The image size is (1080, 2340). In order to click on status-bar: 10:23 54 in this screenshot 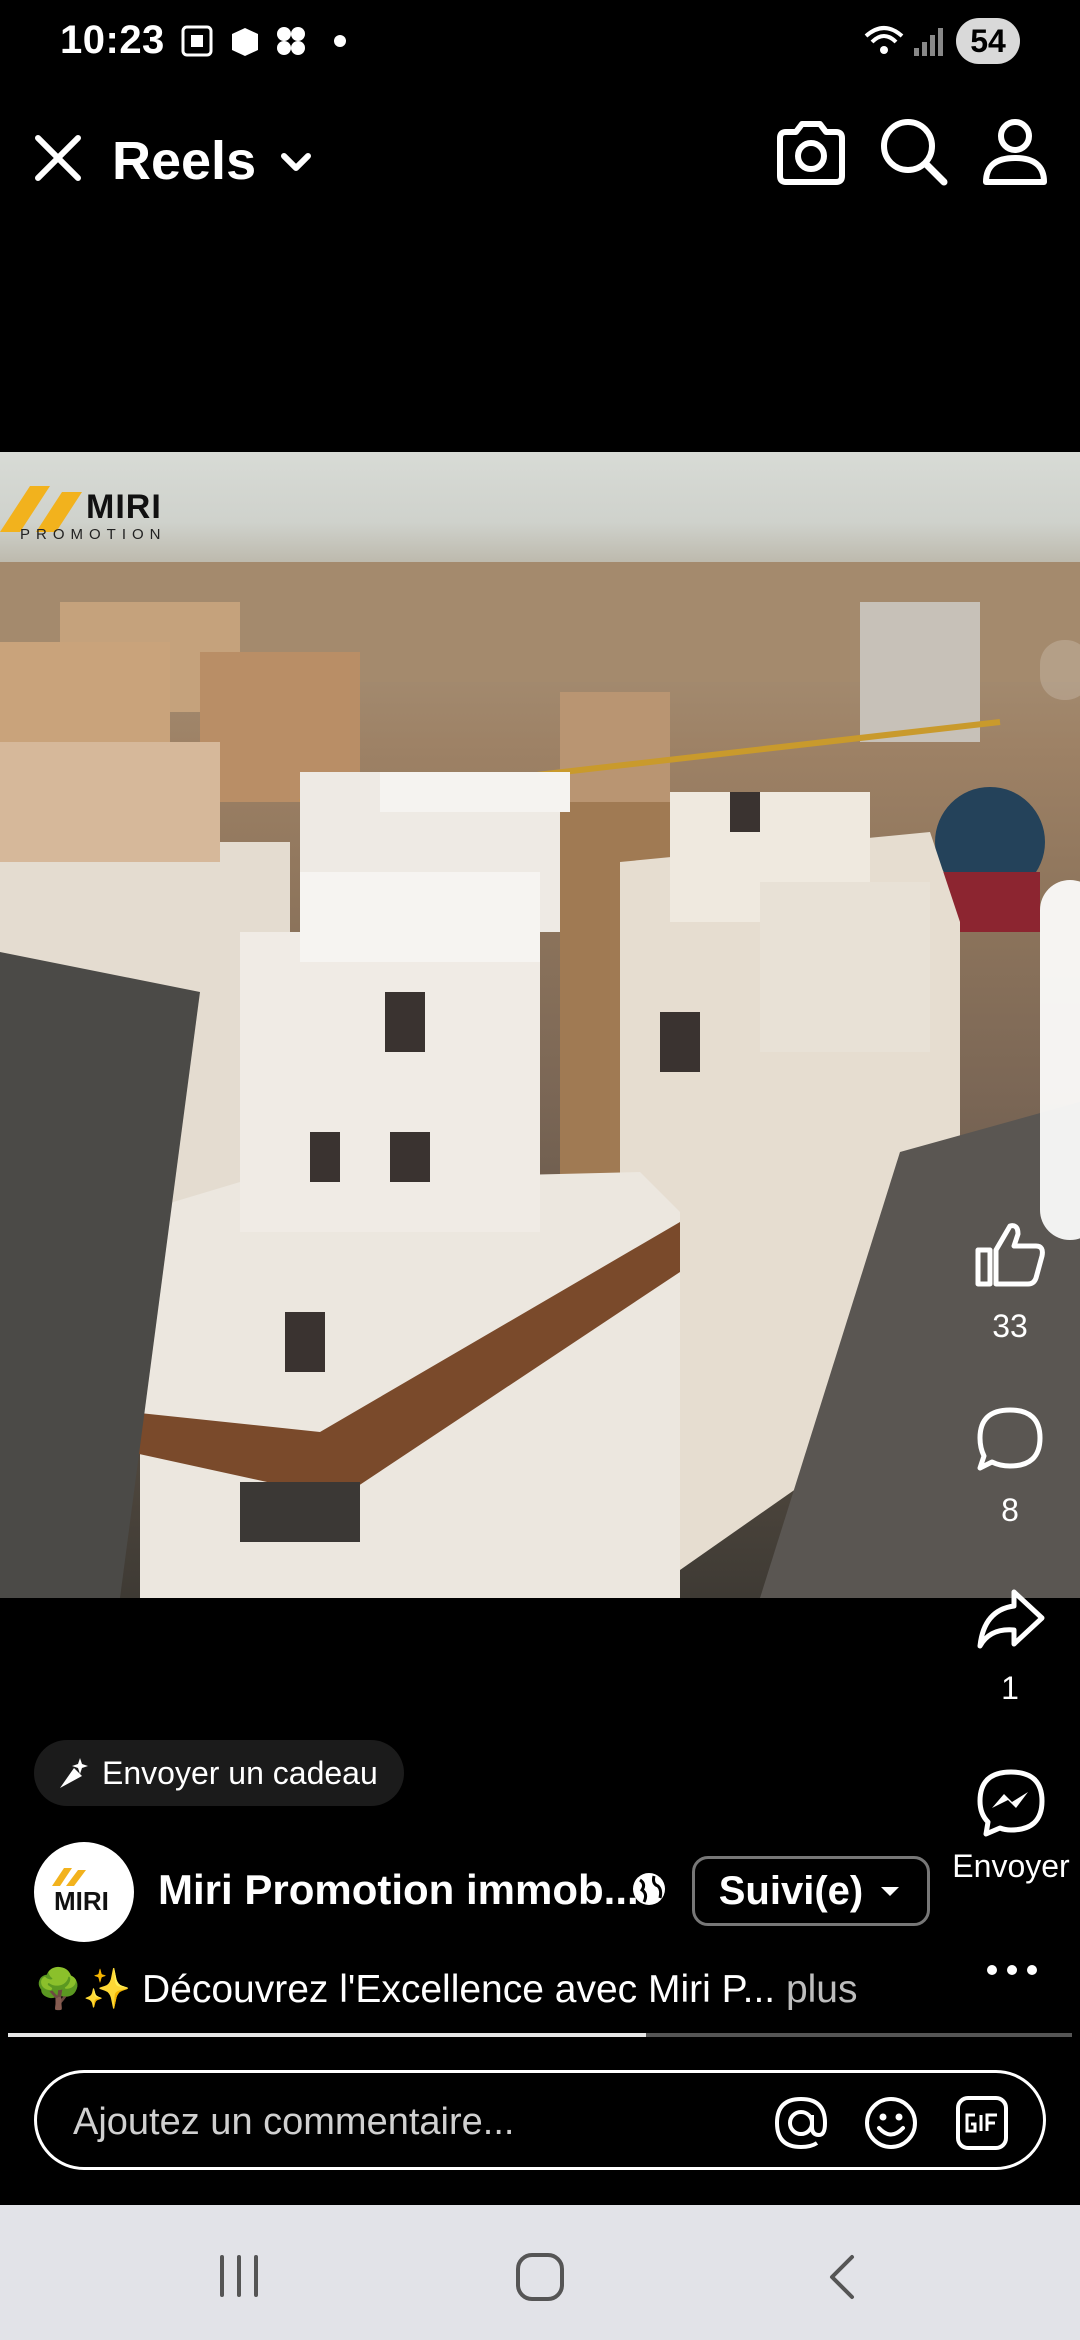, I will do `click(540, 40)`.